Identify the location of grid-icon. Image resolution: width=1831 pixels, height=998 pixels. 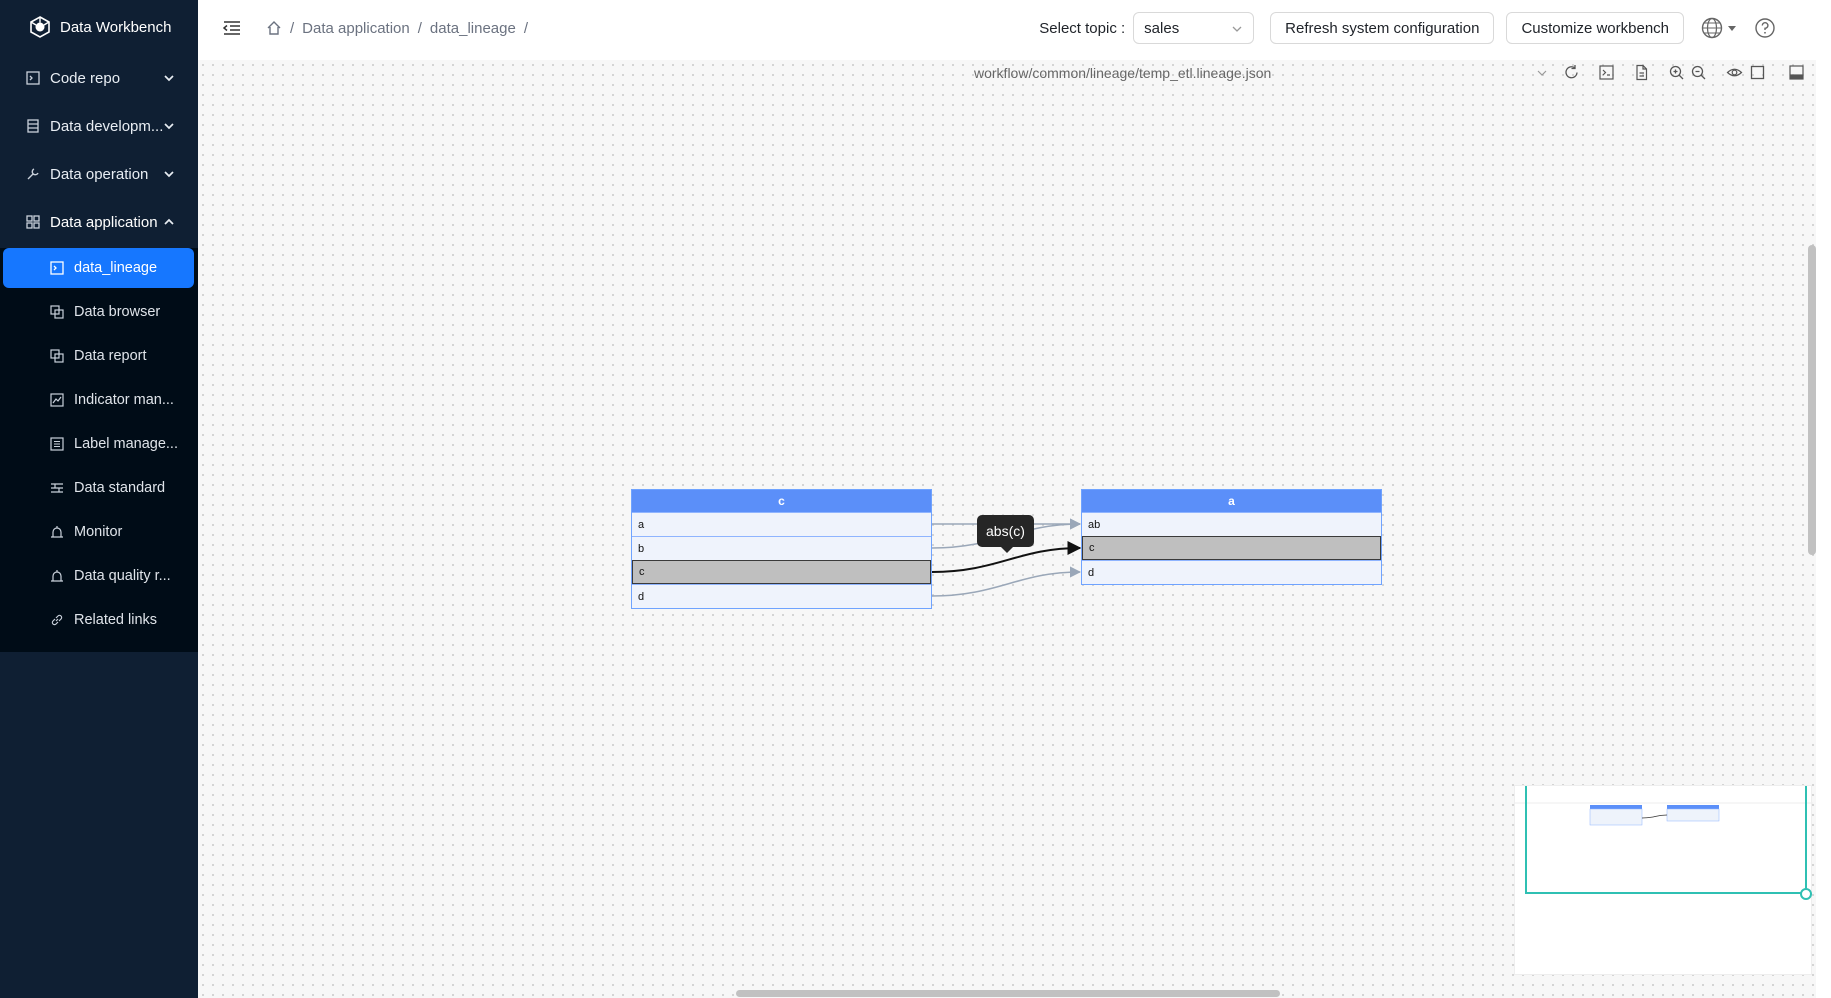
(33, 222).